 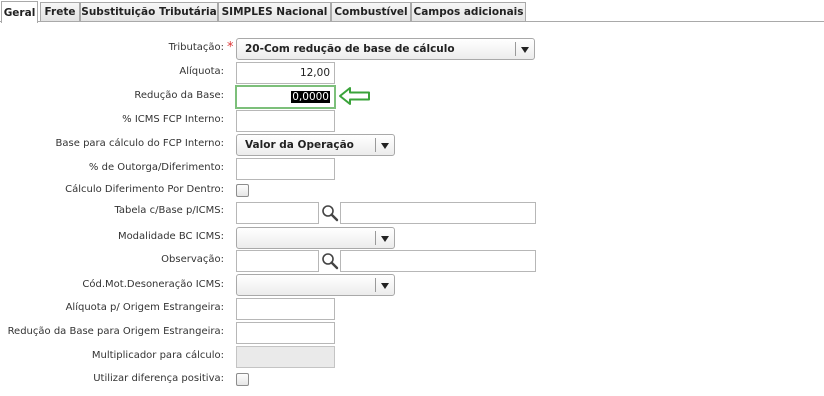 I want to click on observacao-label: Observação:, so click(x=192, y=259).